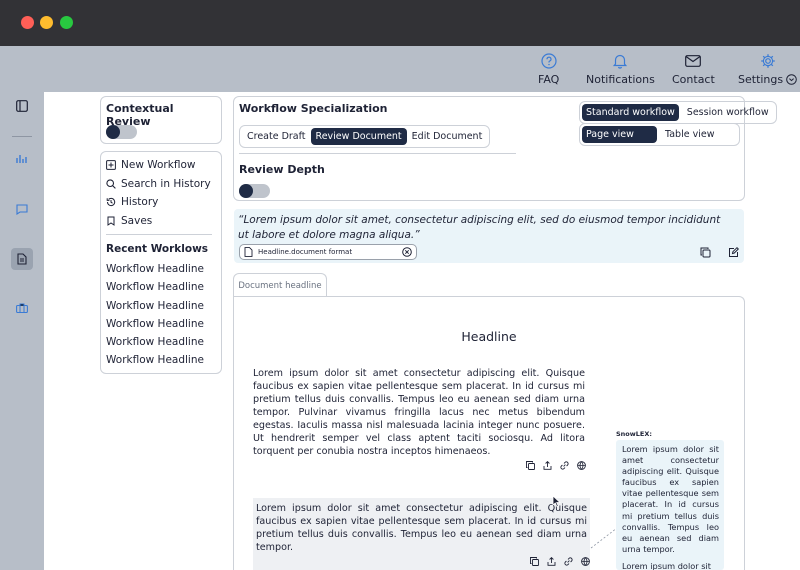  Describe the element at coordinates (693, 79) in the screenshot. I see `nav-contact-label: Contact` at that location.